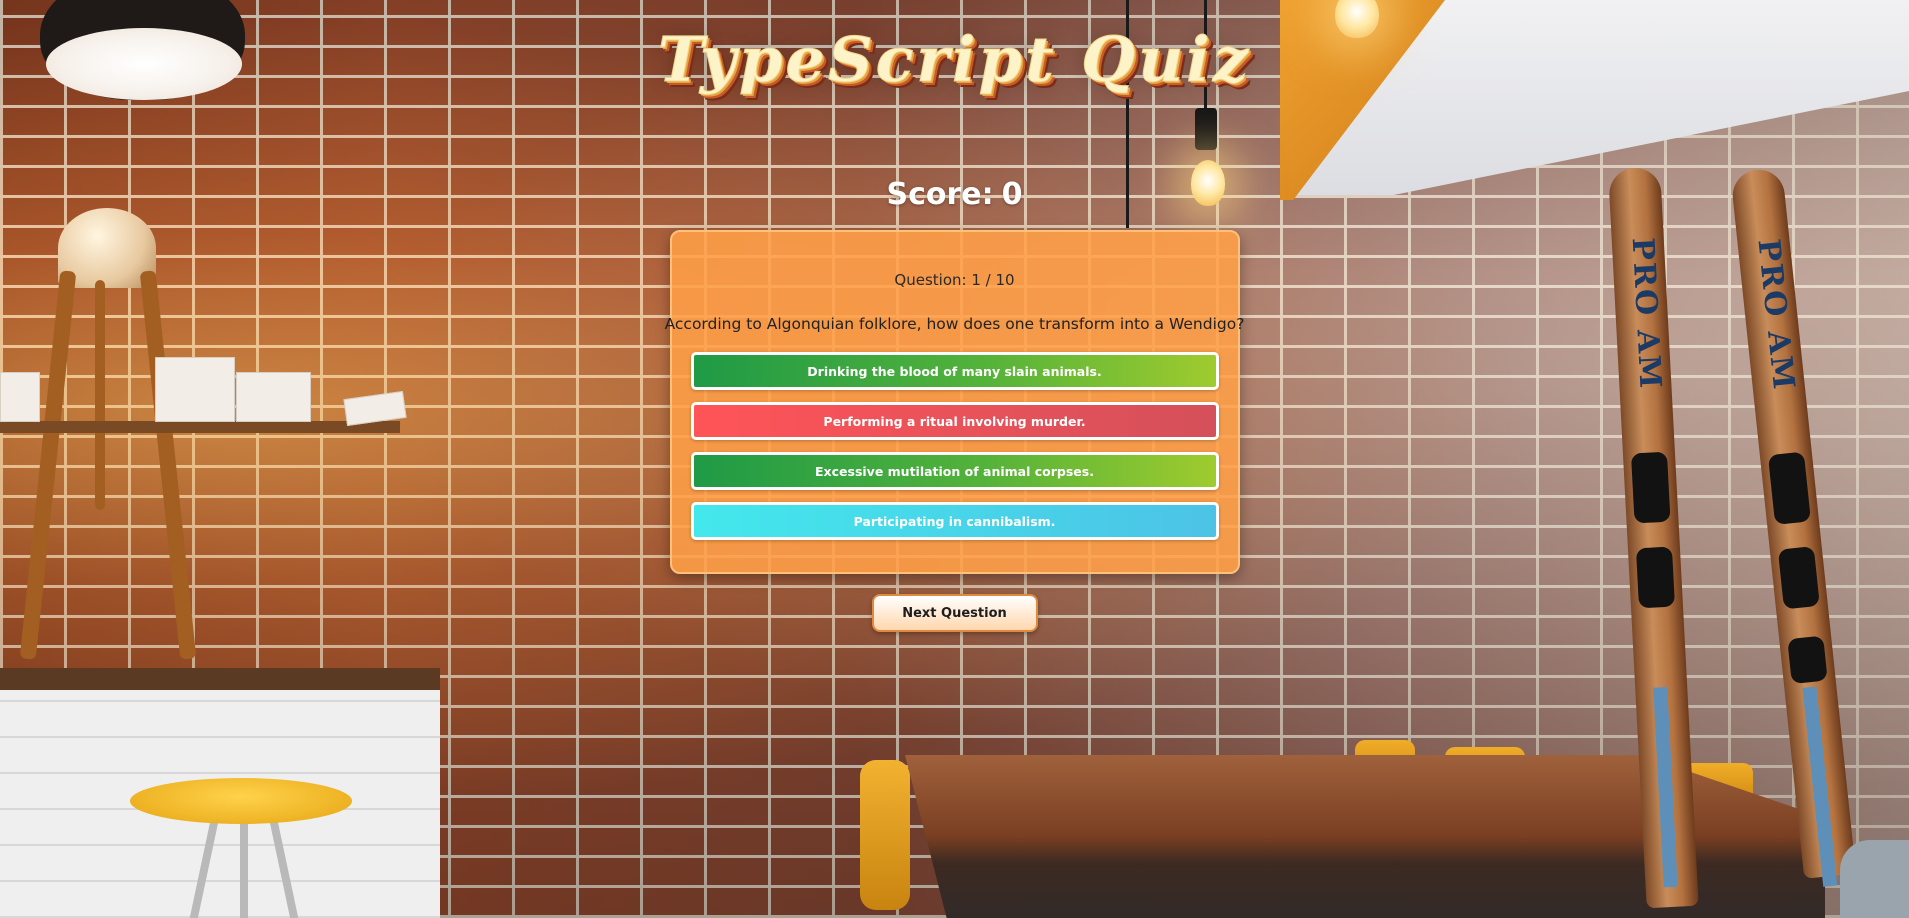  Describe the element at coordinates (954, 613) in the screenshot. I see `next-question-button: Next Question` at that location.